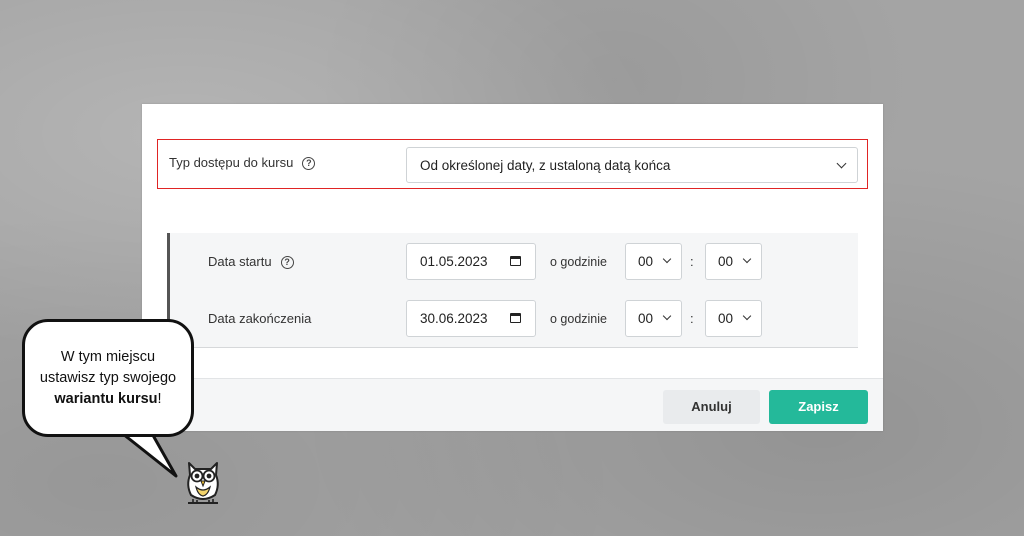  I want to click on owl-mascot-icon, so click(203, 483).